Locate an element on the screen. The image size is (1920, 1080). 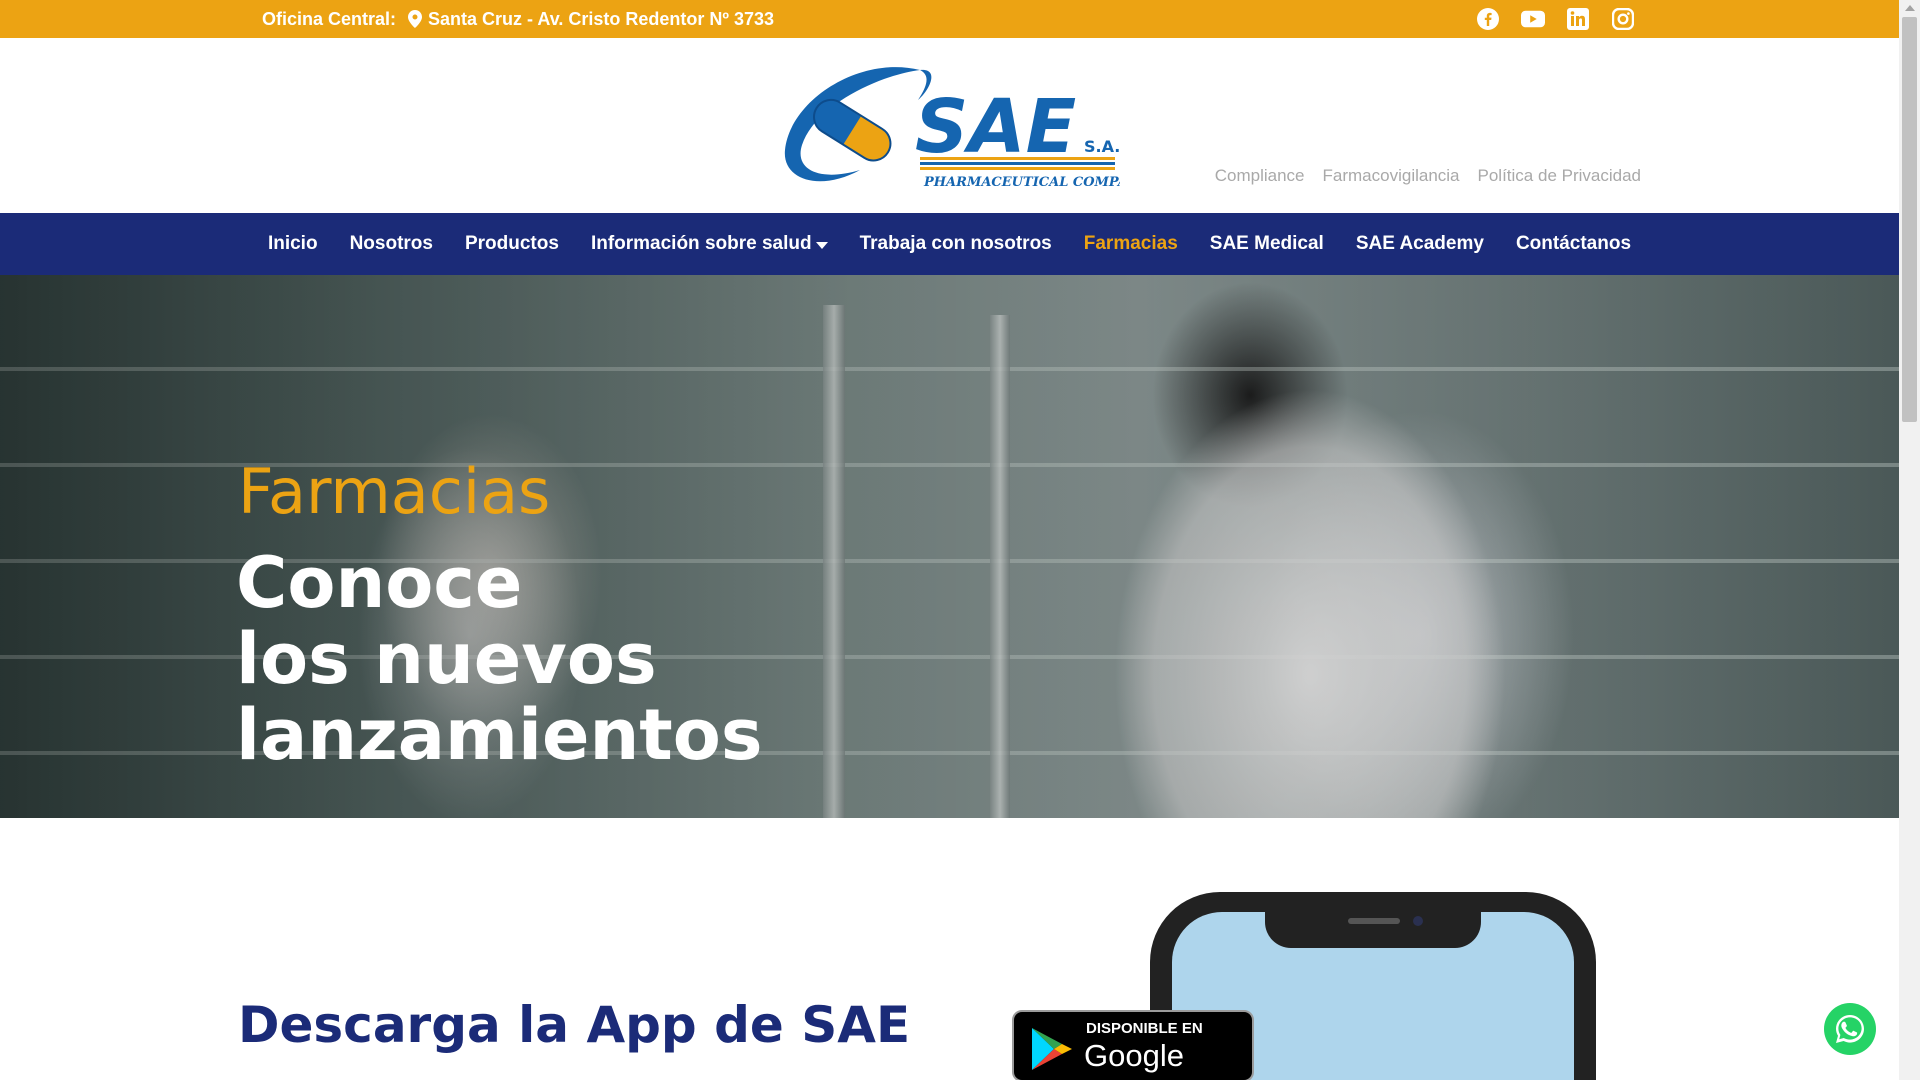
google-play-badge: DISPONIBLE EN Google Play is located at coordinates (1133, 1045).